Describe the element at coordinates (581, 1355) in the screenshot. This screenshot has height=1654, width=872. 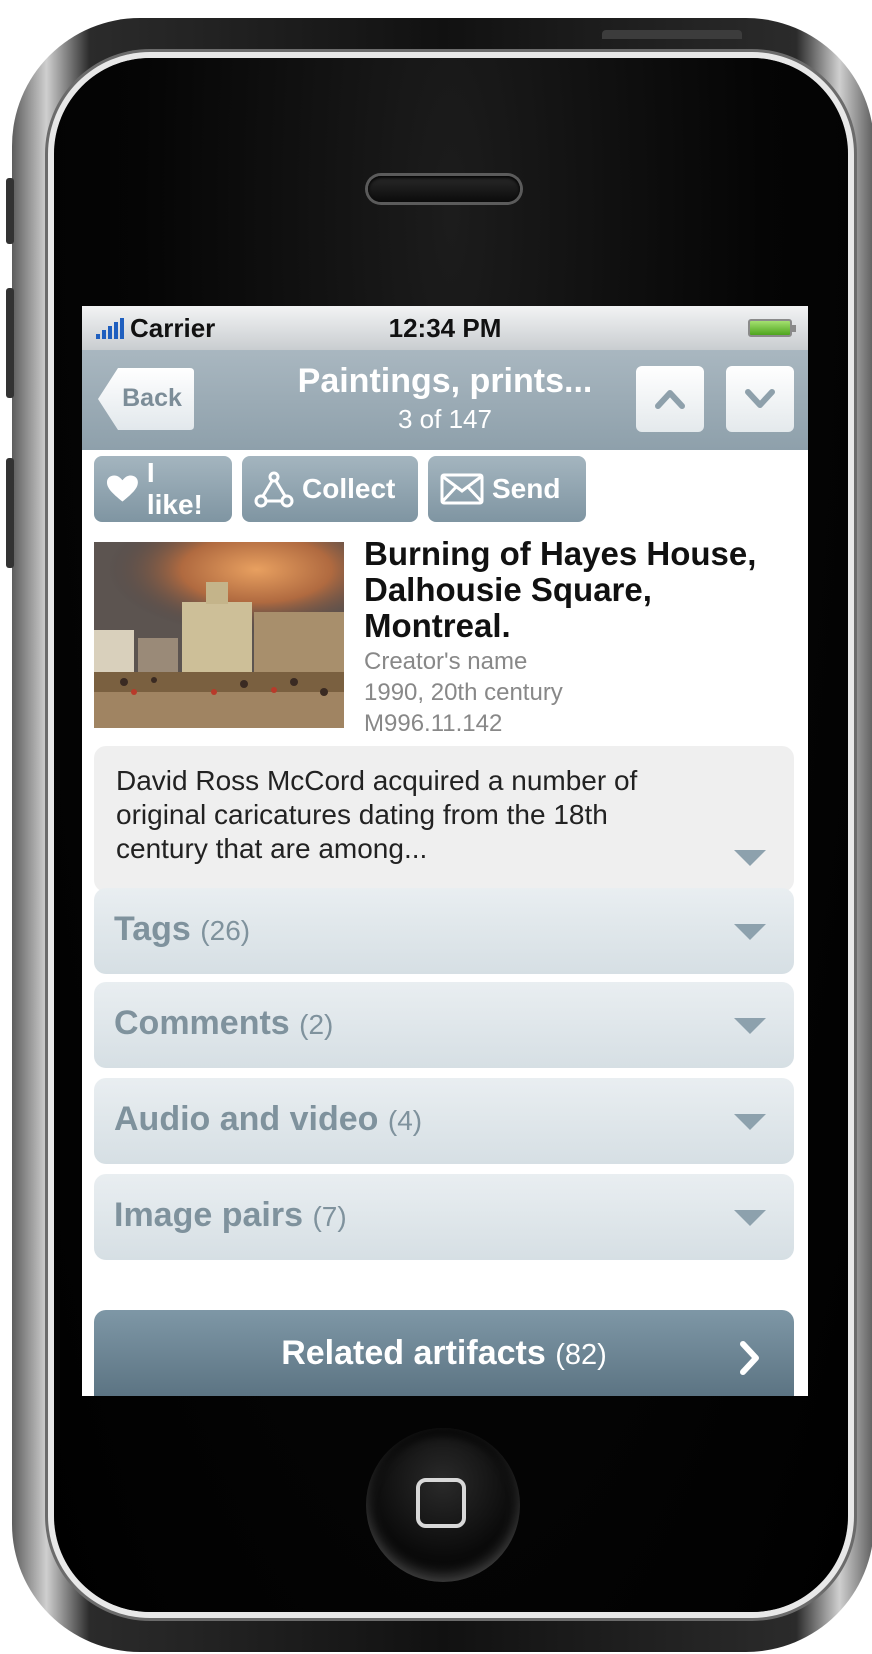
I see `related-count: (82)` at that location.